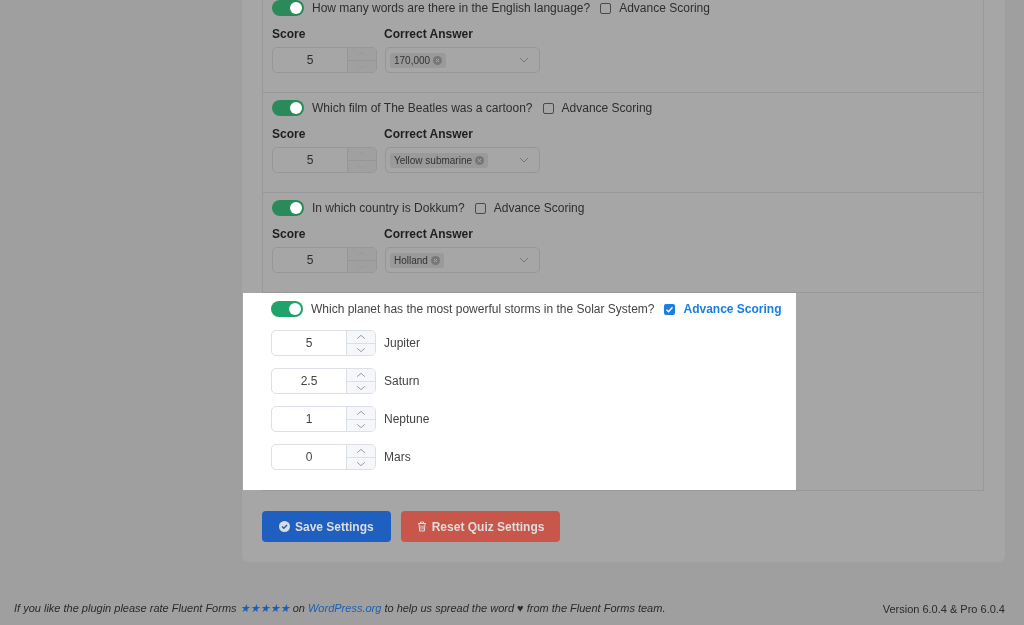 The height and width of the screenshot is (625, 1024). I want to click on version-text: Version 6.0.4 & Pro 6.0.4, so click(943, 608).